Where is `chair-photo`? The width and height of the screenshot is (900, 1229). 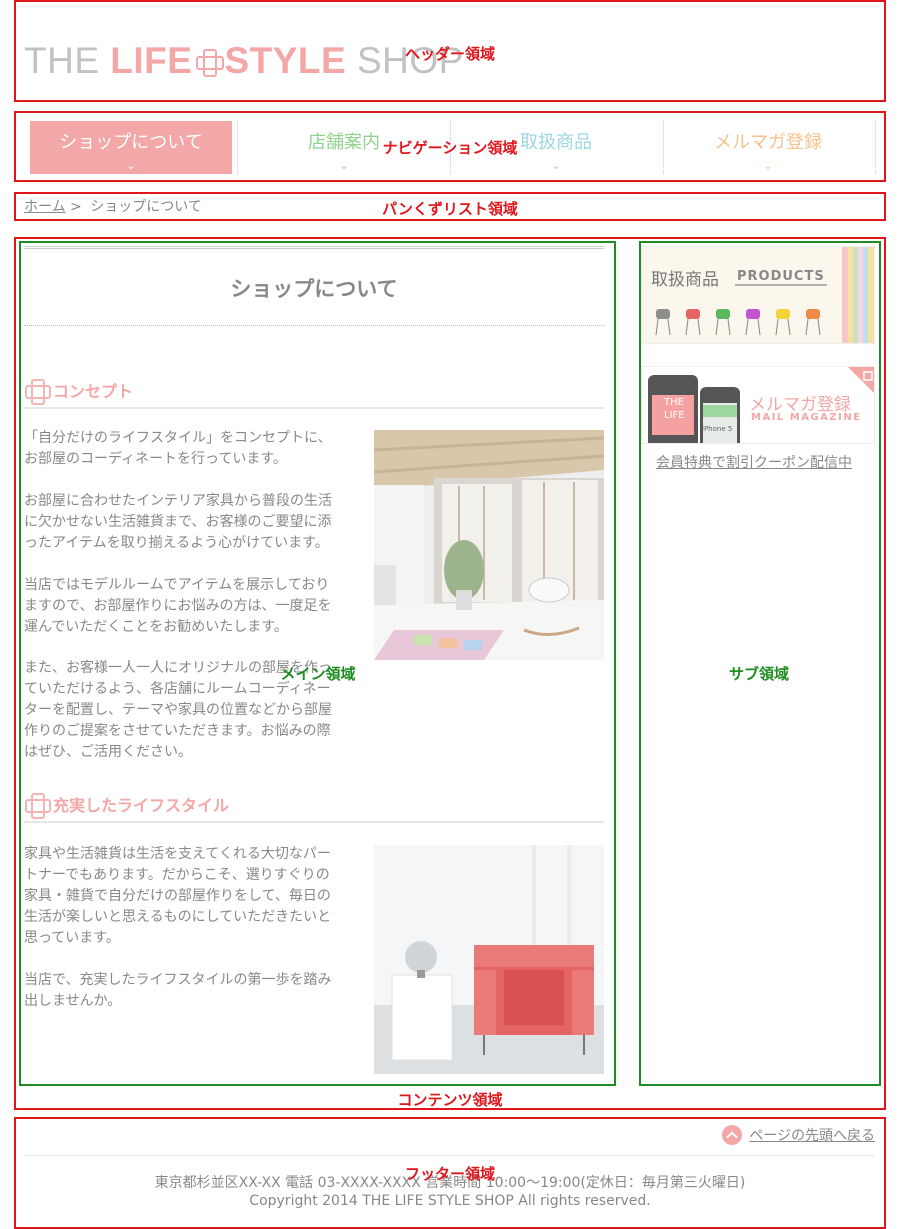 chair-photo is located at coordinates (489, 959).